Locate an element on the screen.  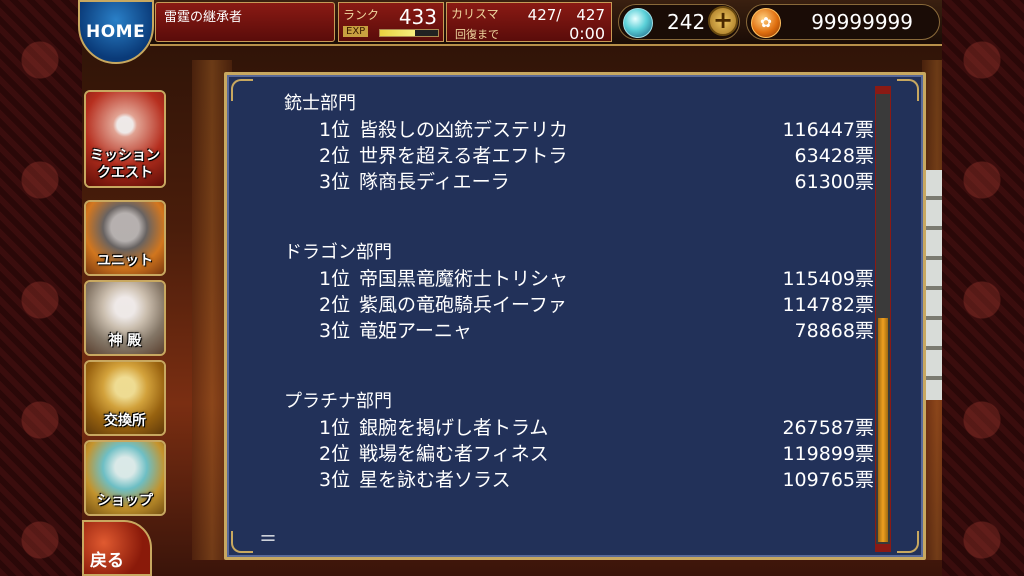
entry-votes: 267587票 is located at coordinates (828, 428).